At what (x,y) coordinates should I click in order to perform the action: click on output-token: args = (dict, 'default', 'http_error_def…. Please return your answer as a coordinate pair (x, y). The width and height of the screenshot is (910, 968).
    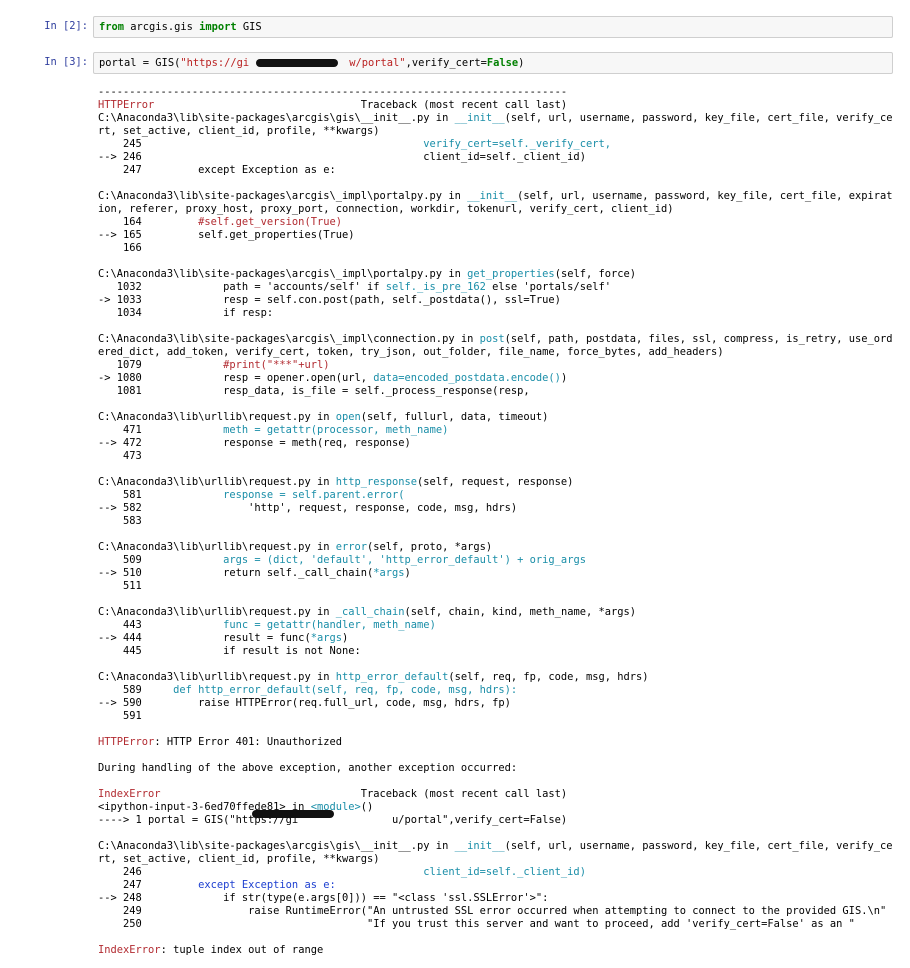
    Looking at the image, I should click on (404, 560).